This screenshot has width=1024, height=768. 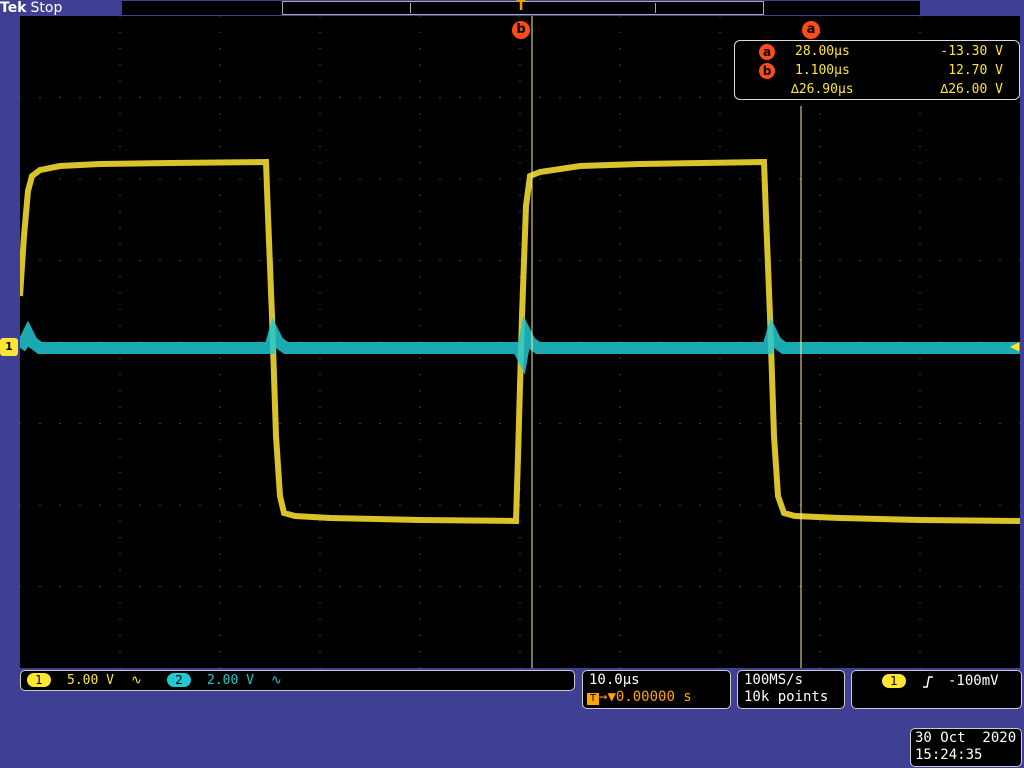 What do you see at coordinates (9, 347) in the screenshot?
I see `ch1-ground-marker: 1` at bounding box center [9, 347].